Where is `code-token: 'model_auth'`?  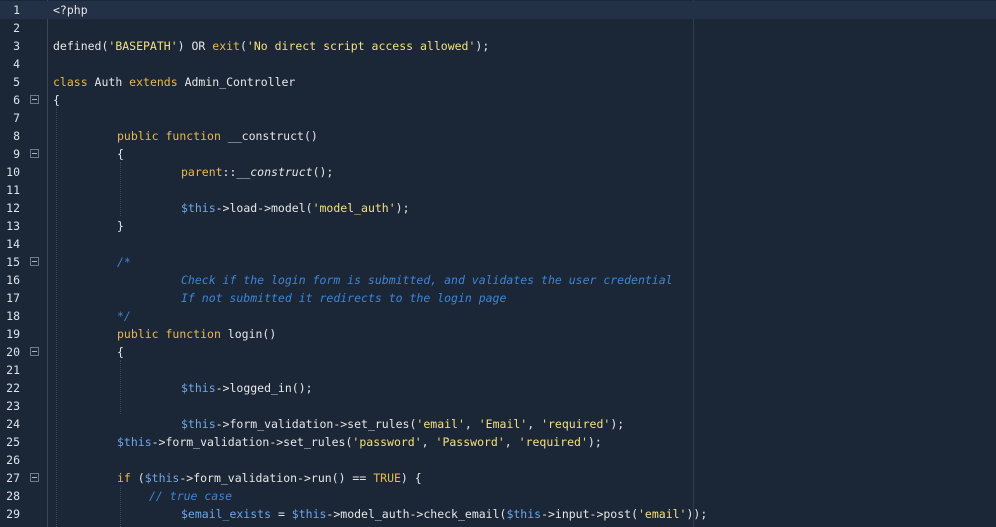
code-token: 'model_auth' is located at coordinates (354, 208).